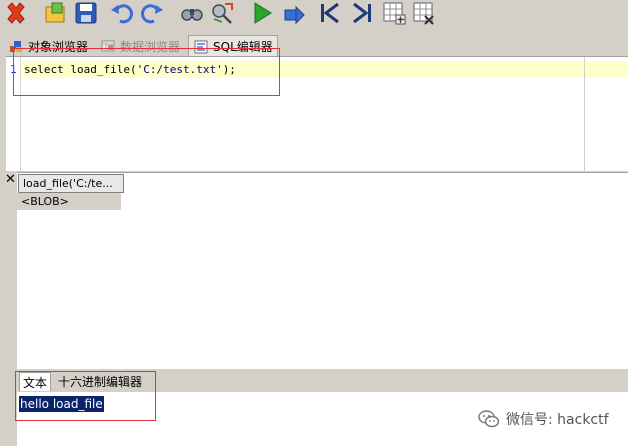  I want to click on undo-icon, so click(122, 13).